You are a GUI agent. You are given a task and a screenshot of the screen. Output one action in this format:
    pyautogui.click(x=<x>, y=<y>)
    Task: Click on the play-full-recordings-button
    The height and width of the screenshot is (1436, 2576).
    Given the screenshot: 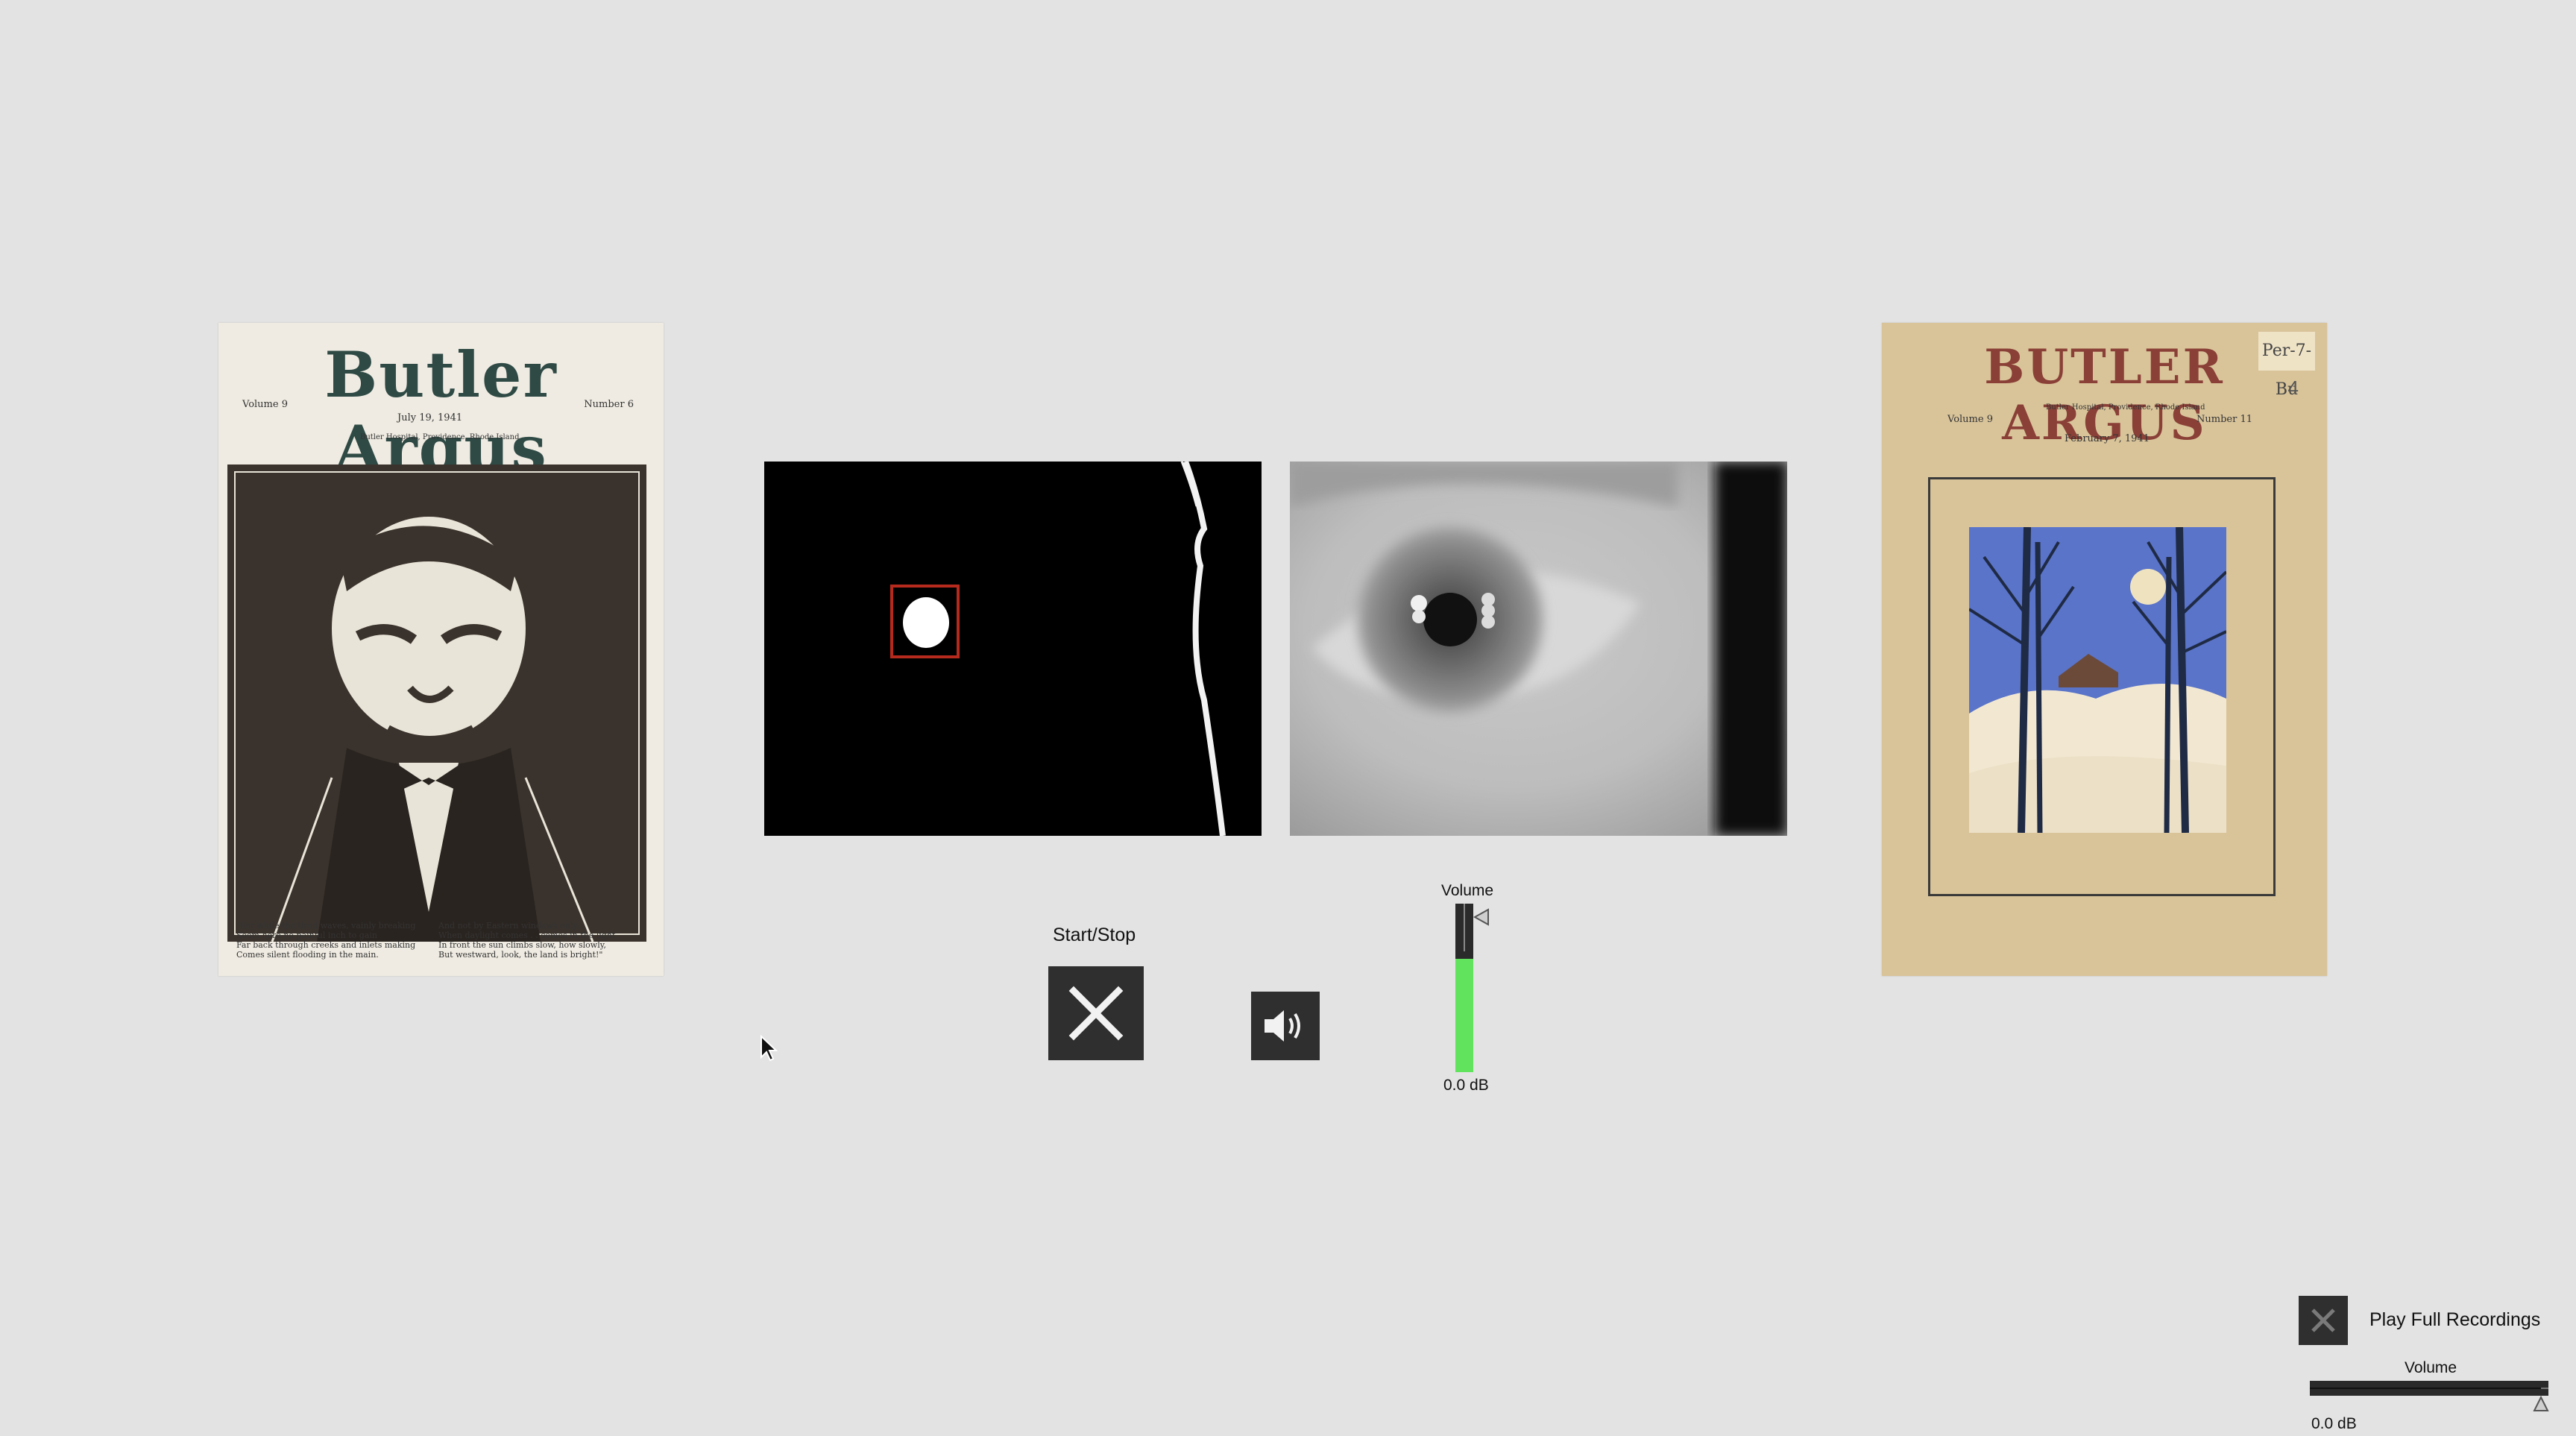 What is the action you would take?
    pyautogui.click(x=2323, y=1320)
    